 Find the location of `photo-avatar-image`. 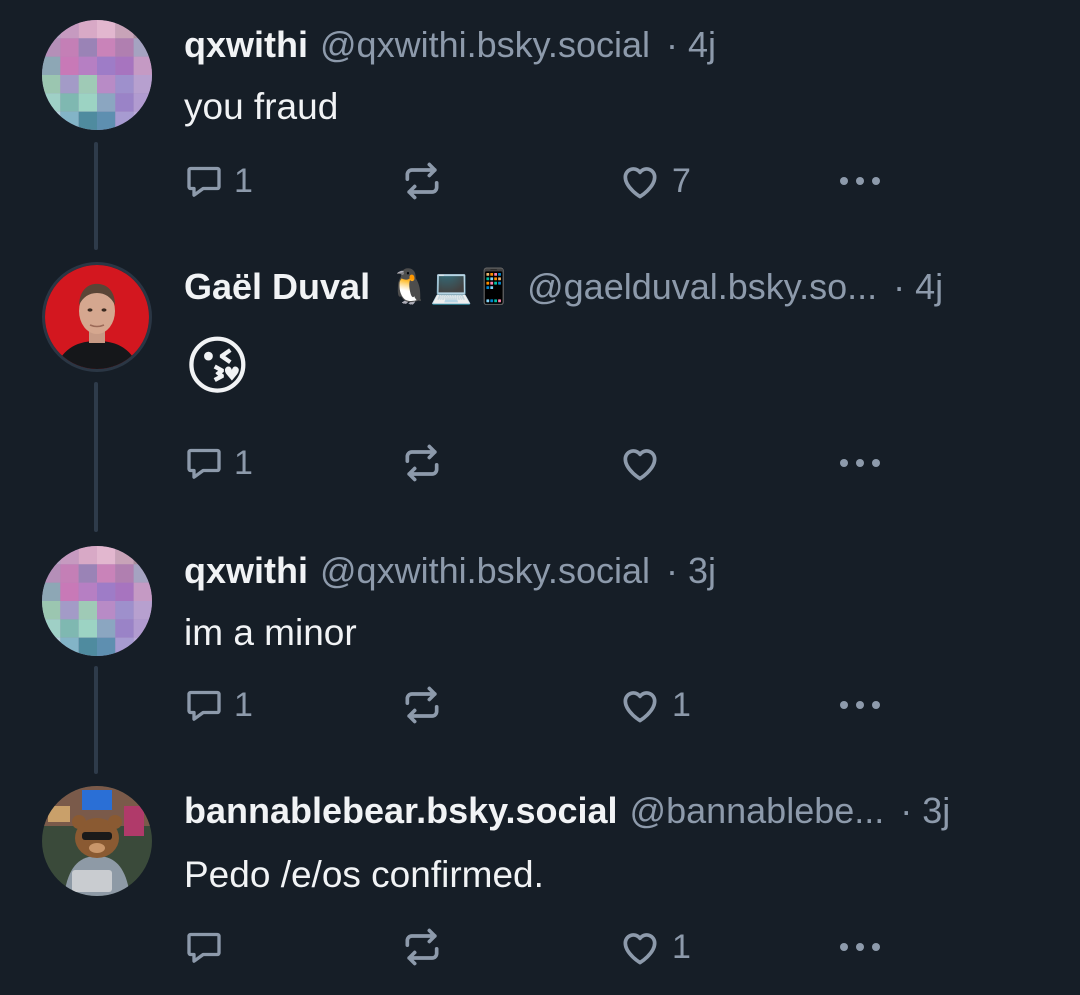

photo-avatar-image is located at coordinates (97, 317).